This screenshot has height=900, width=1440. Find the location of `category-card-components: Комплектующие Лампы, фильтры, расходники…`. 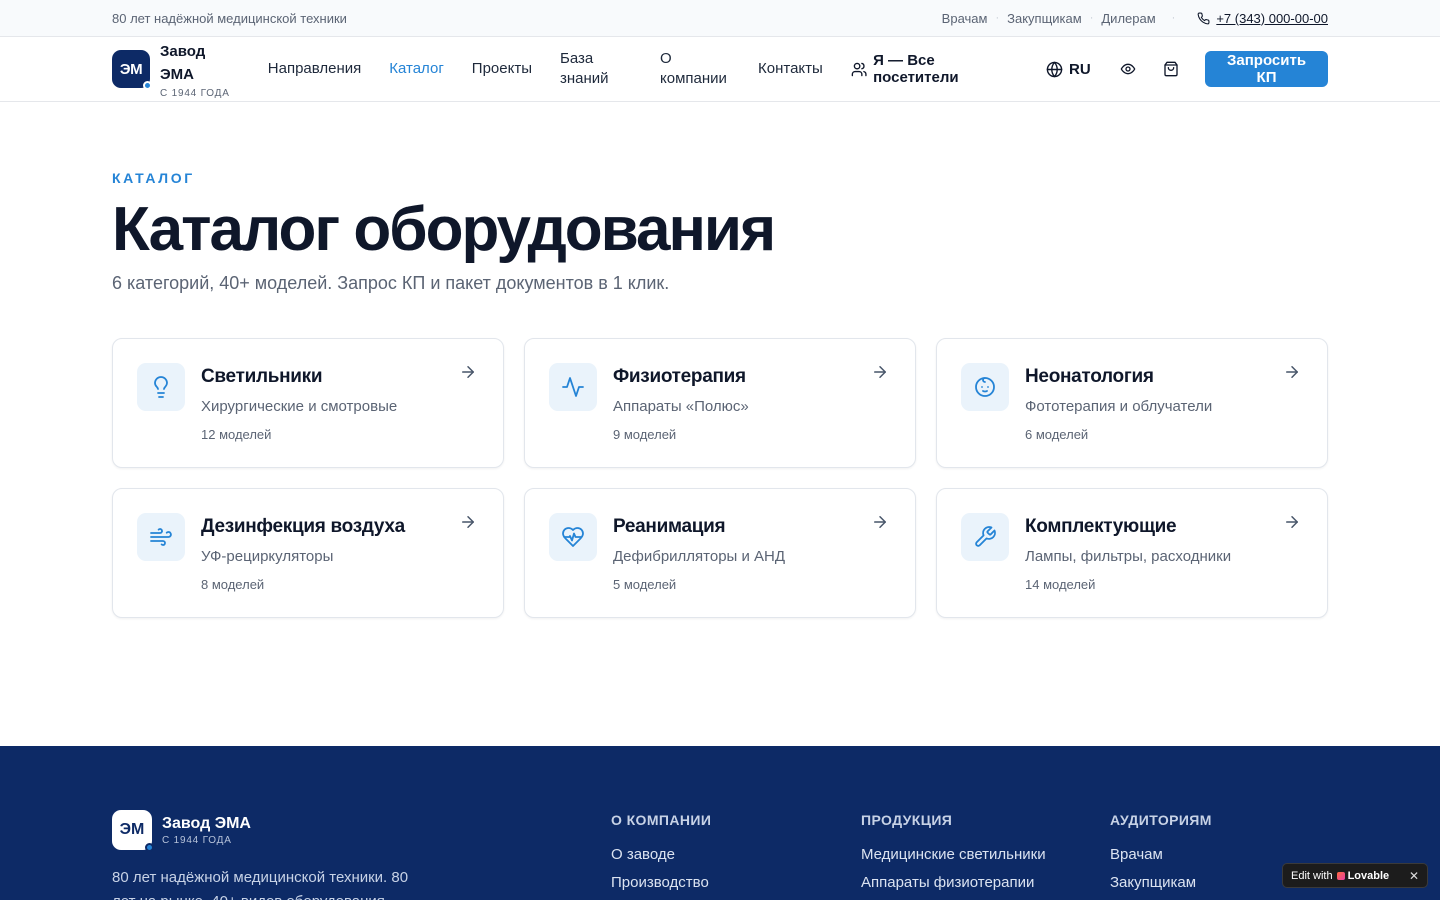

category-card-components: Комплектующие Лампы, фильтры, расходники… is located at coordinates (1132, 553).